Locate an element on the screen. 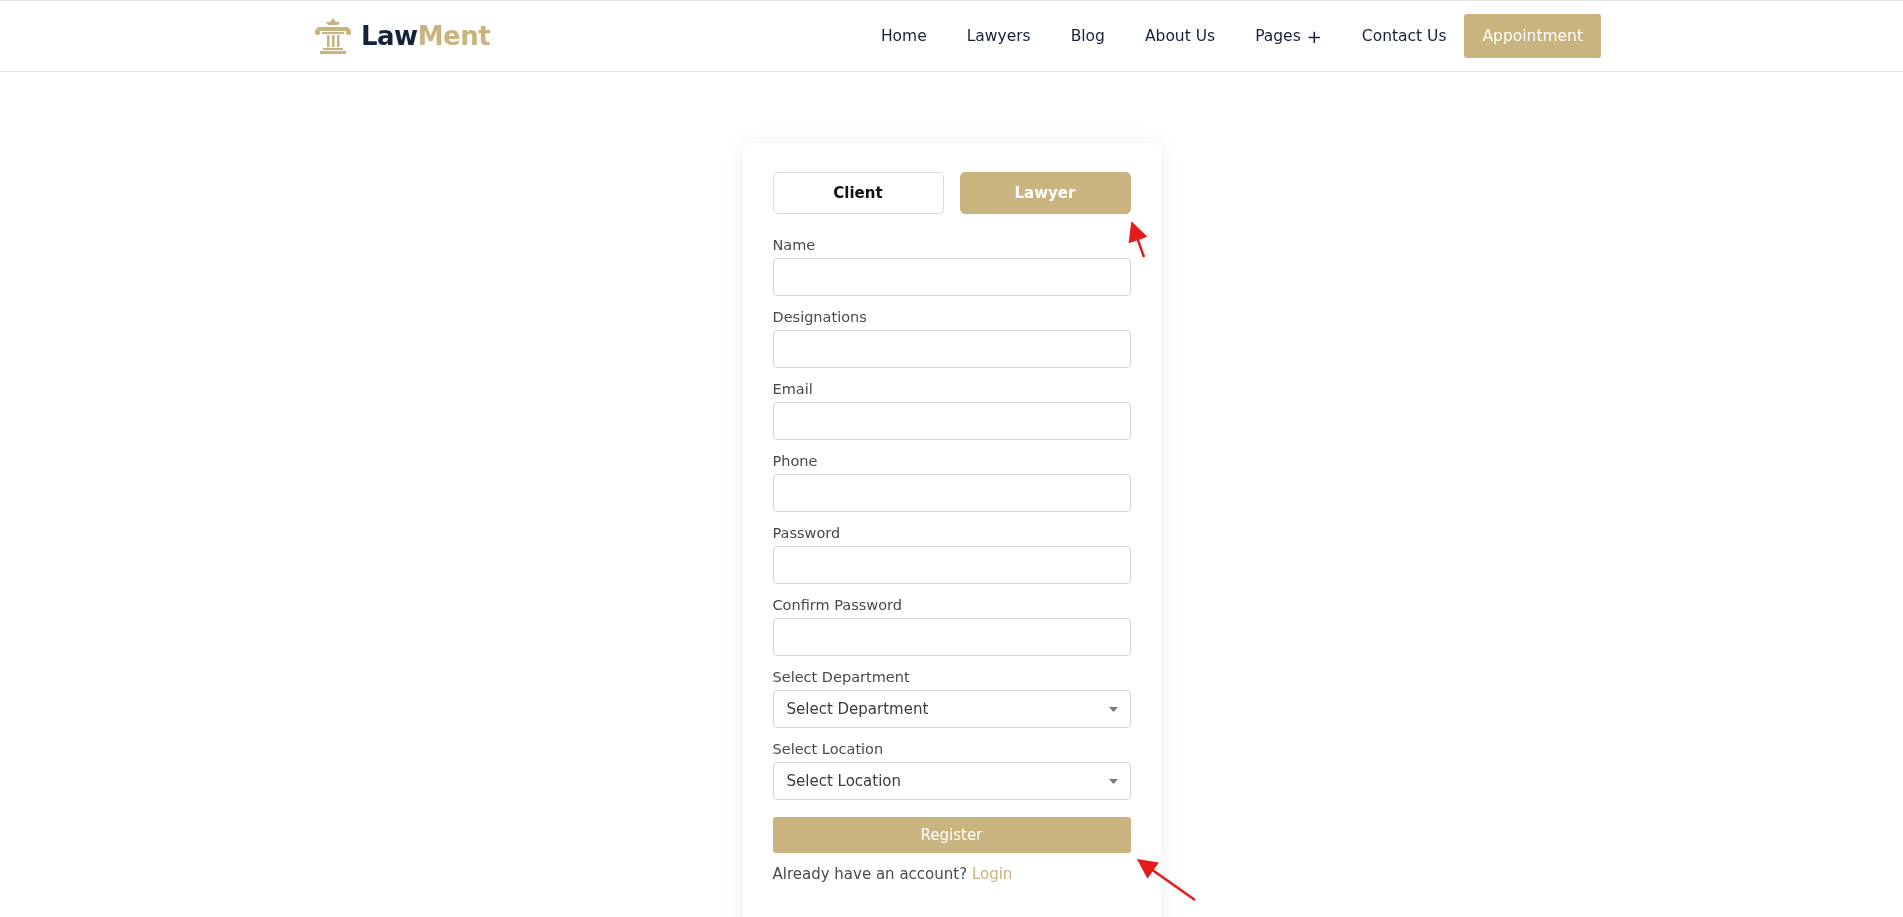  plus-icon: + is located at coordinates (1314, 36).